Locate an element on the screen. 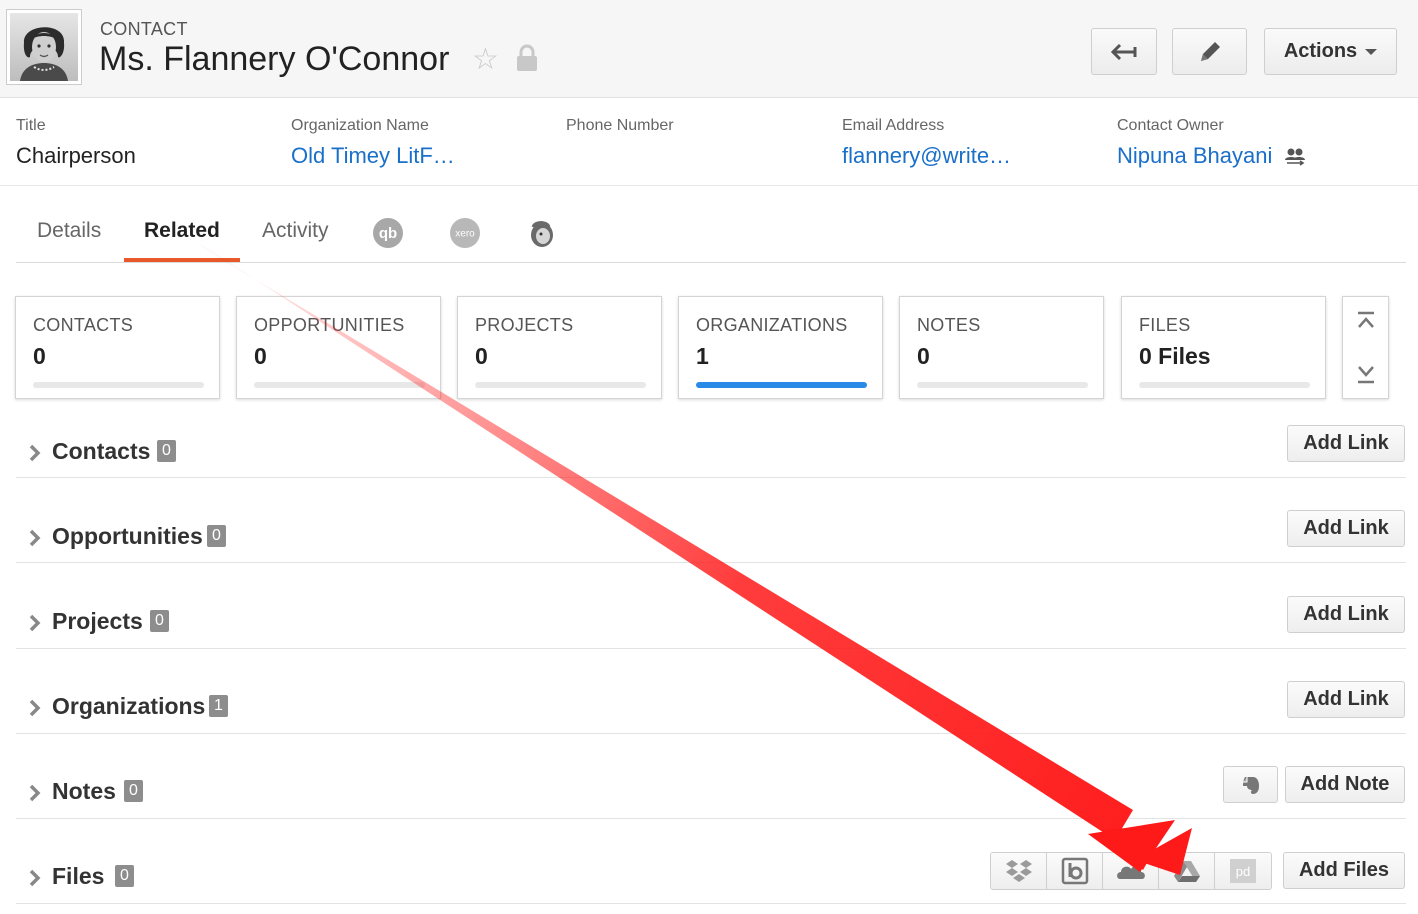 The width and height of the screenshot is (1418, 914). field-title: Title Chairperson is located at coordinates (76, 143).